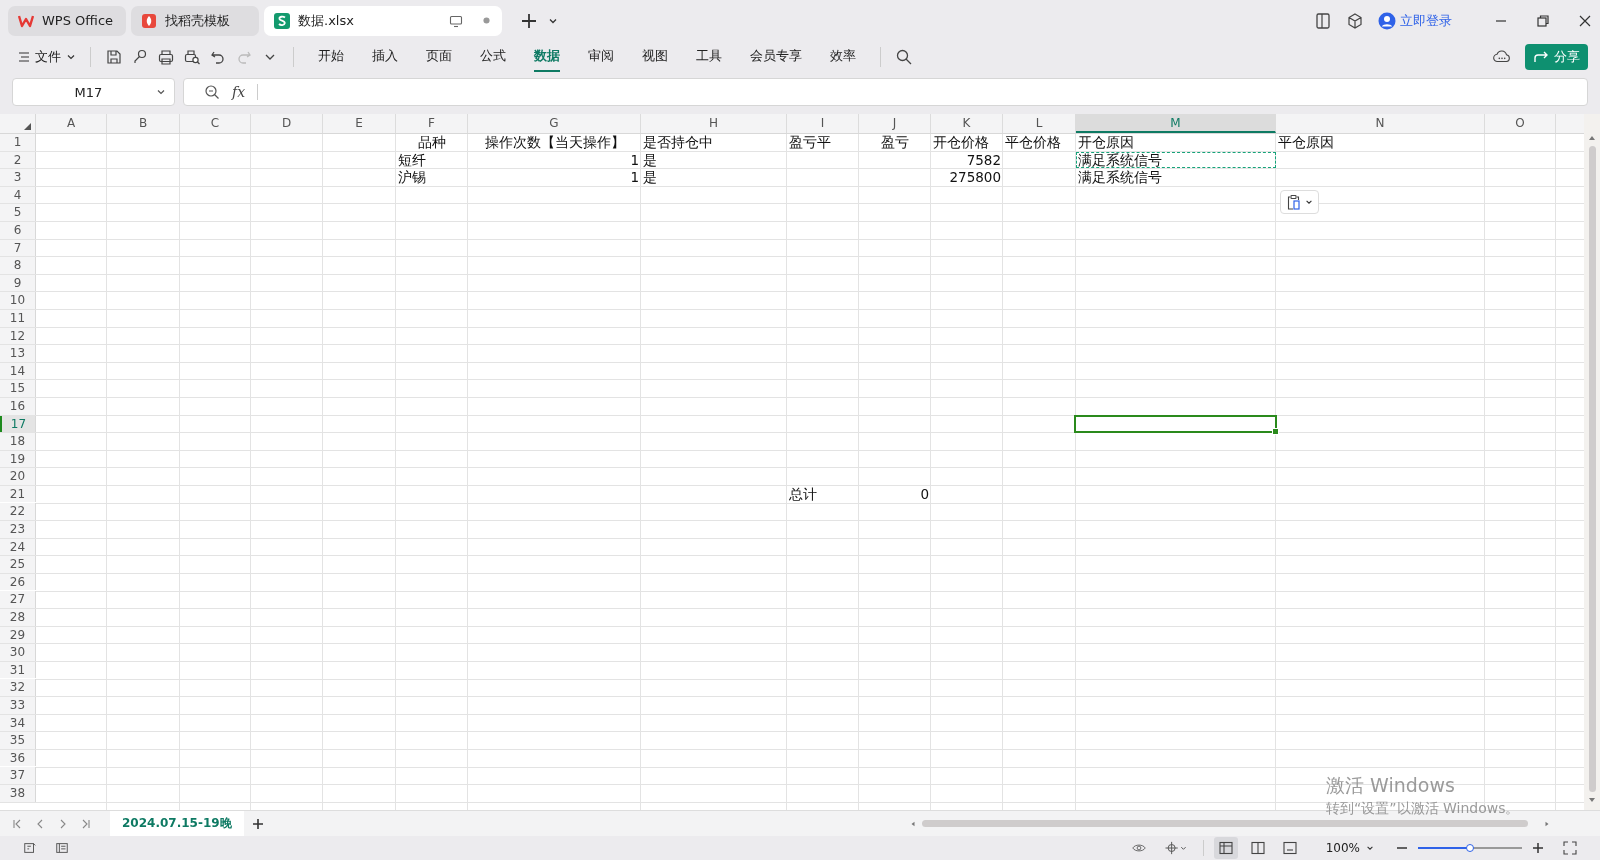 The width and height of the screenshot is (1600, 860). Describe the element at coordinates (547, 57) in the screenshot. I see `ribbon-tab: 数据` at that location.